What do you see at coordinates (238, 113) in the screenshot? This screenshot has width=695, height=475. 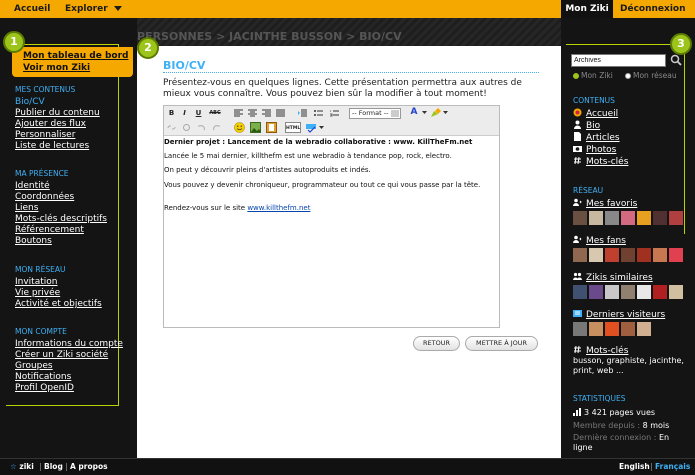 I see `align-left-icon` at bounding box center [238, 113].